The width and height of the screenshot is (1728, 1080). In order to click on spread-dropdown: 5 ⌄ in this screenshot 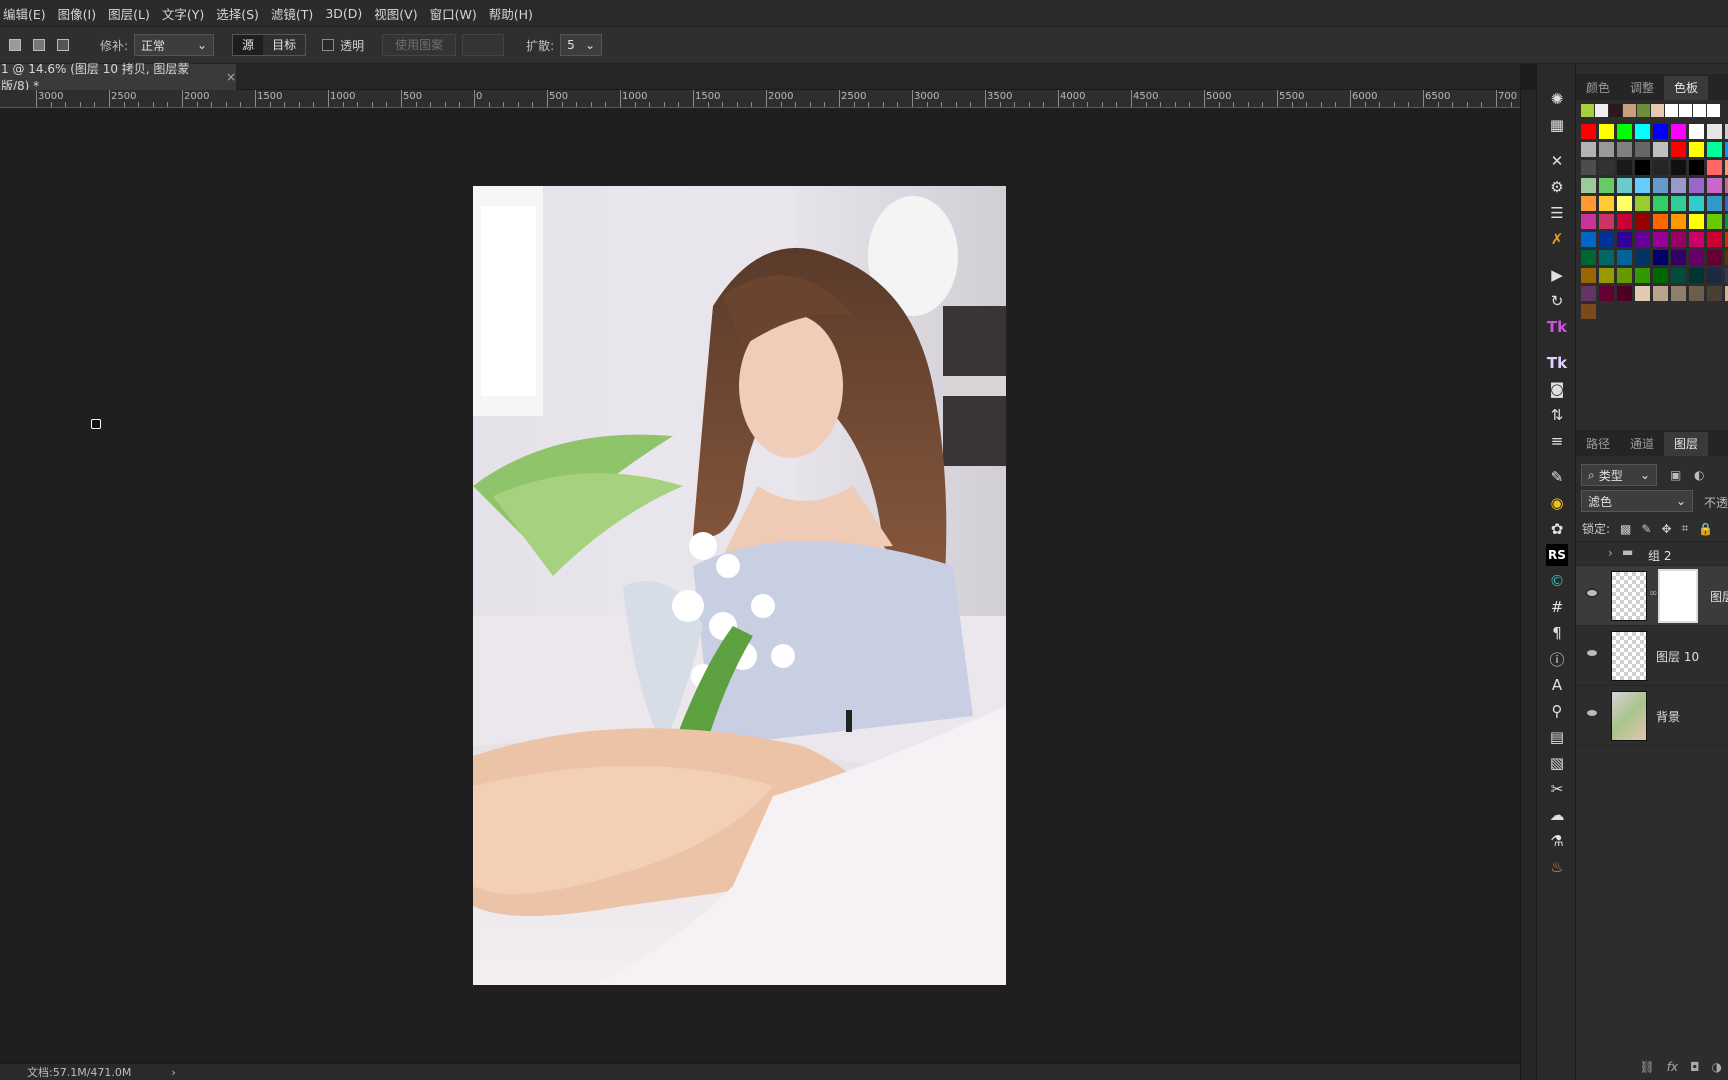, I will do `click(581, 45)`.